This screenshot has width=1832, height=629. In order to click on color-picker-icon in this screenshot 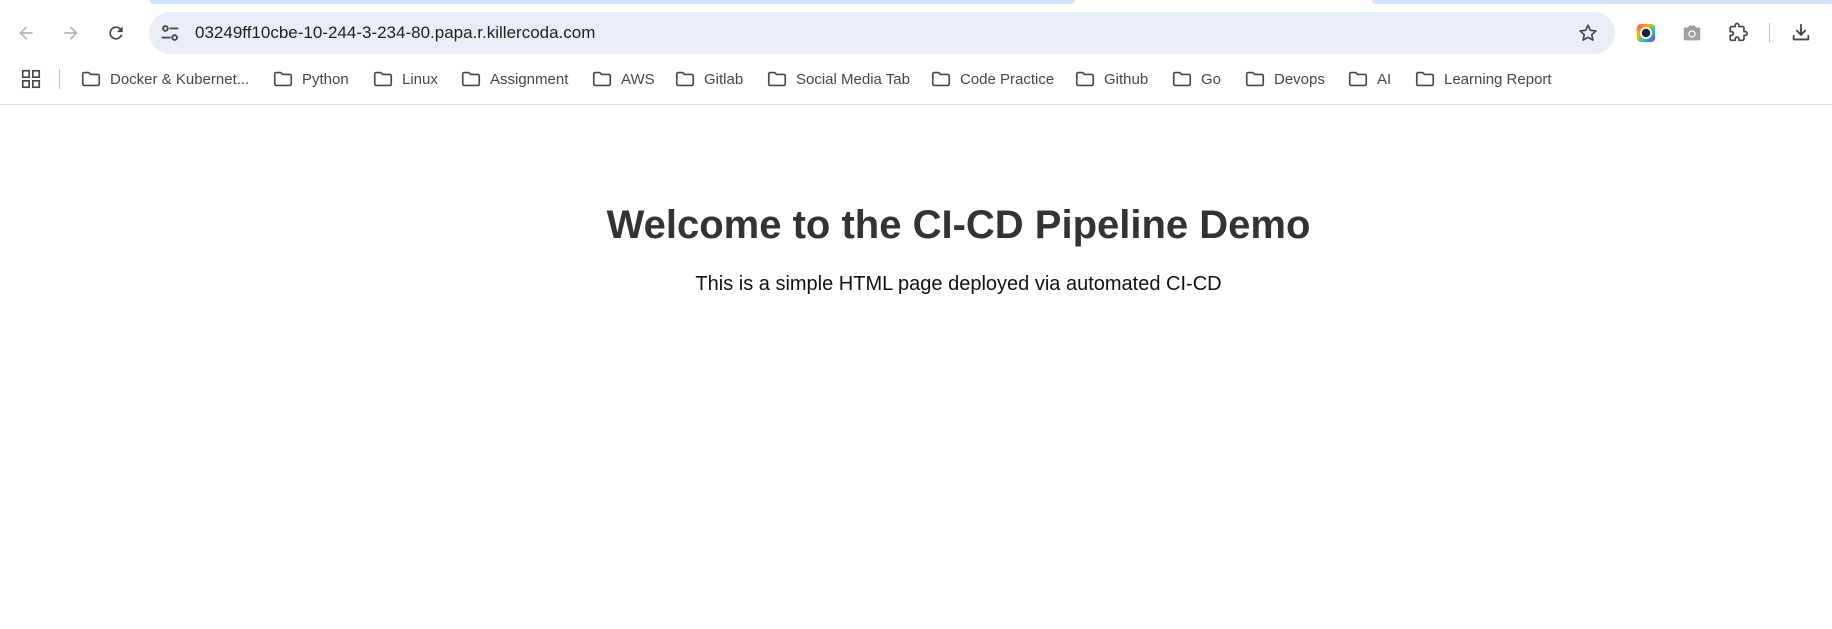, I will do `click(1646, 33)`.